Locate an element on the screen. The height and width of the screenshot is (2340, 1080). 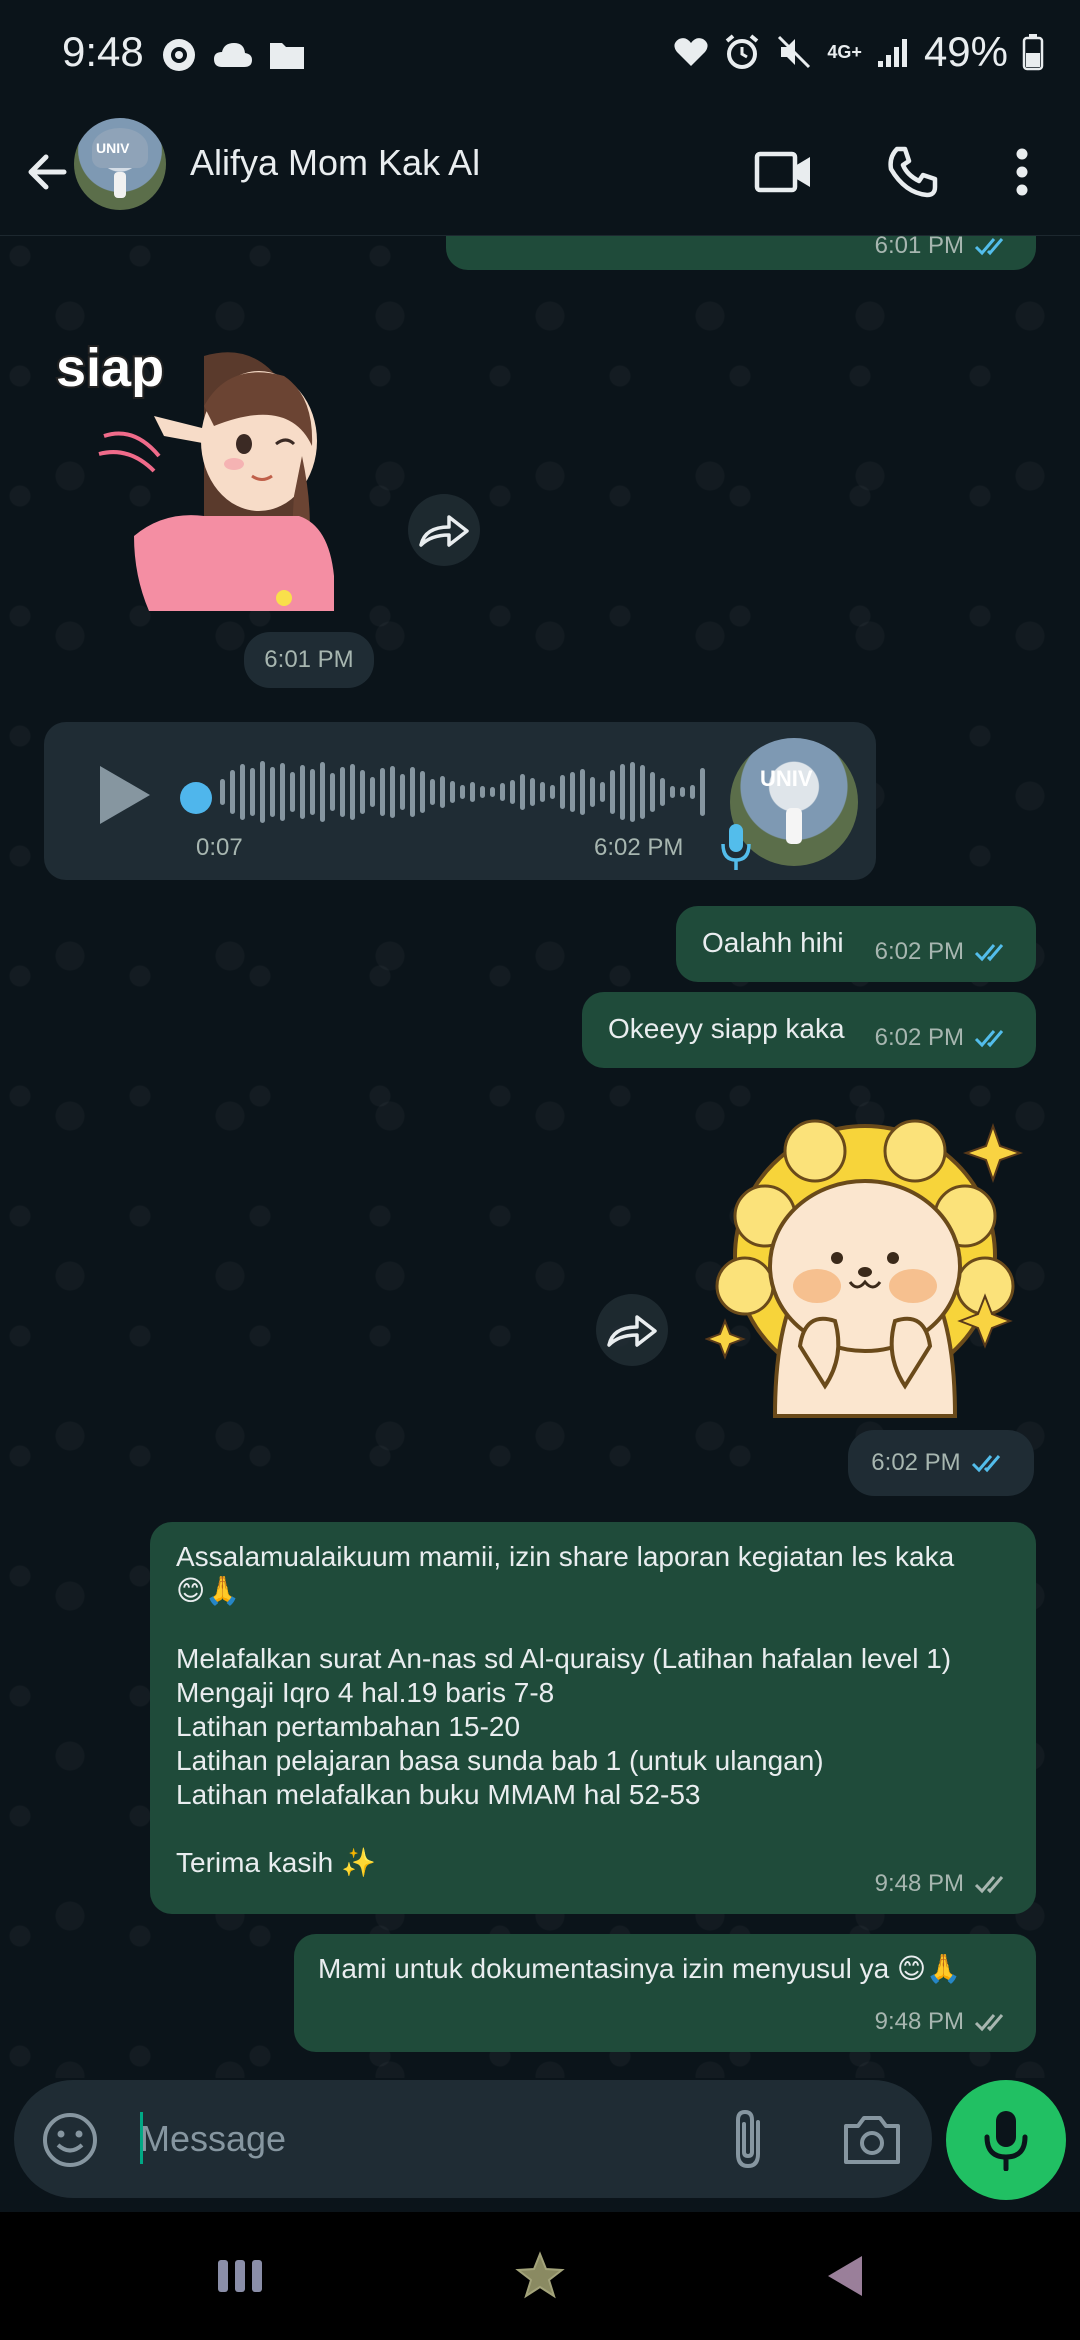
camera-icon is located at coordinates (872, 2140).